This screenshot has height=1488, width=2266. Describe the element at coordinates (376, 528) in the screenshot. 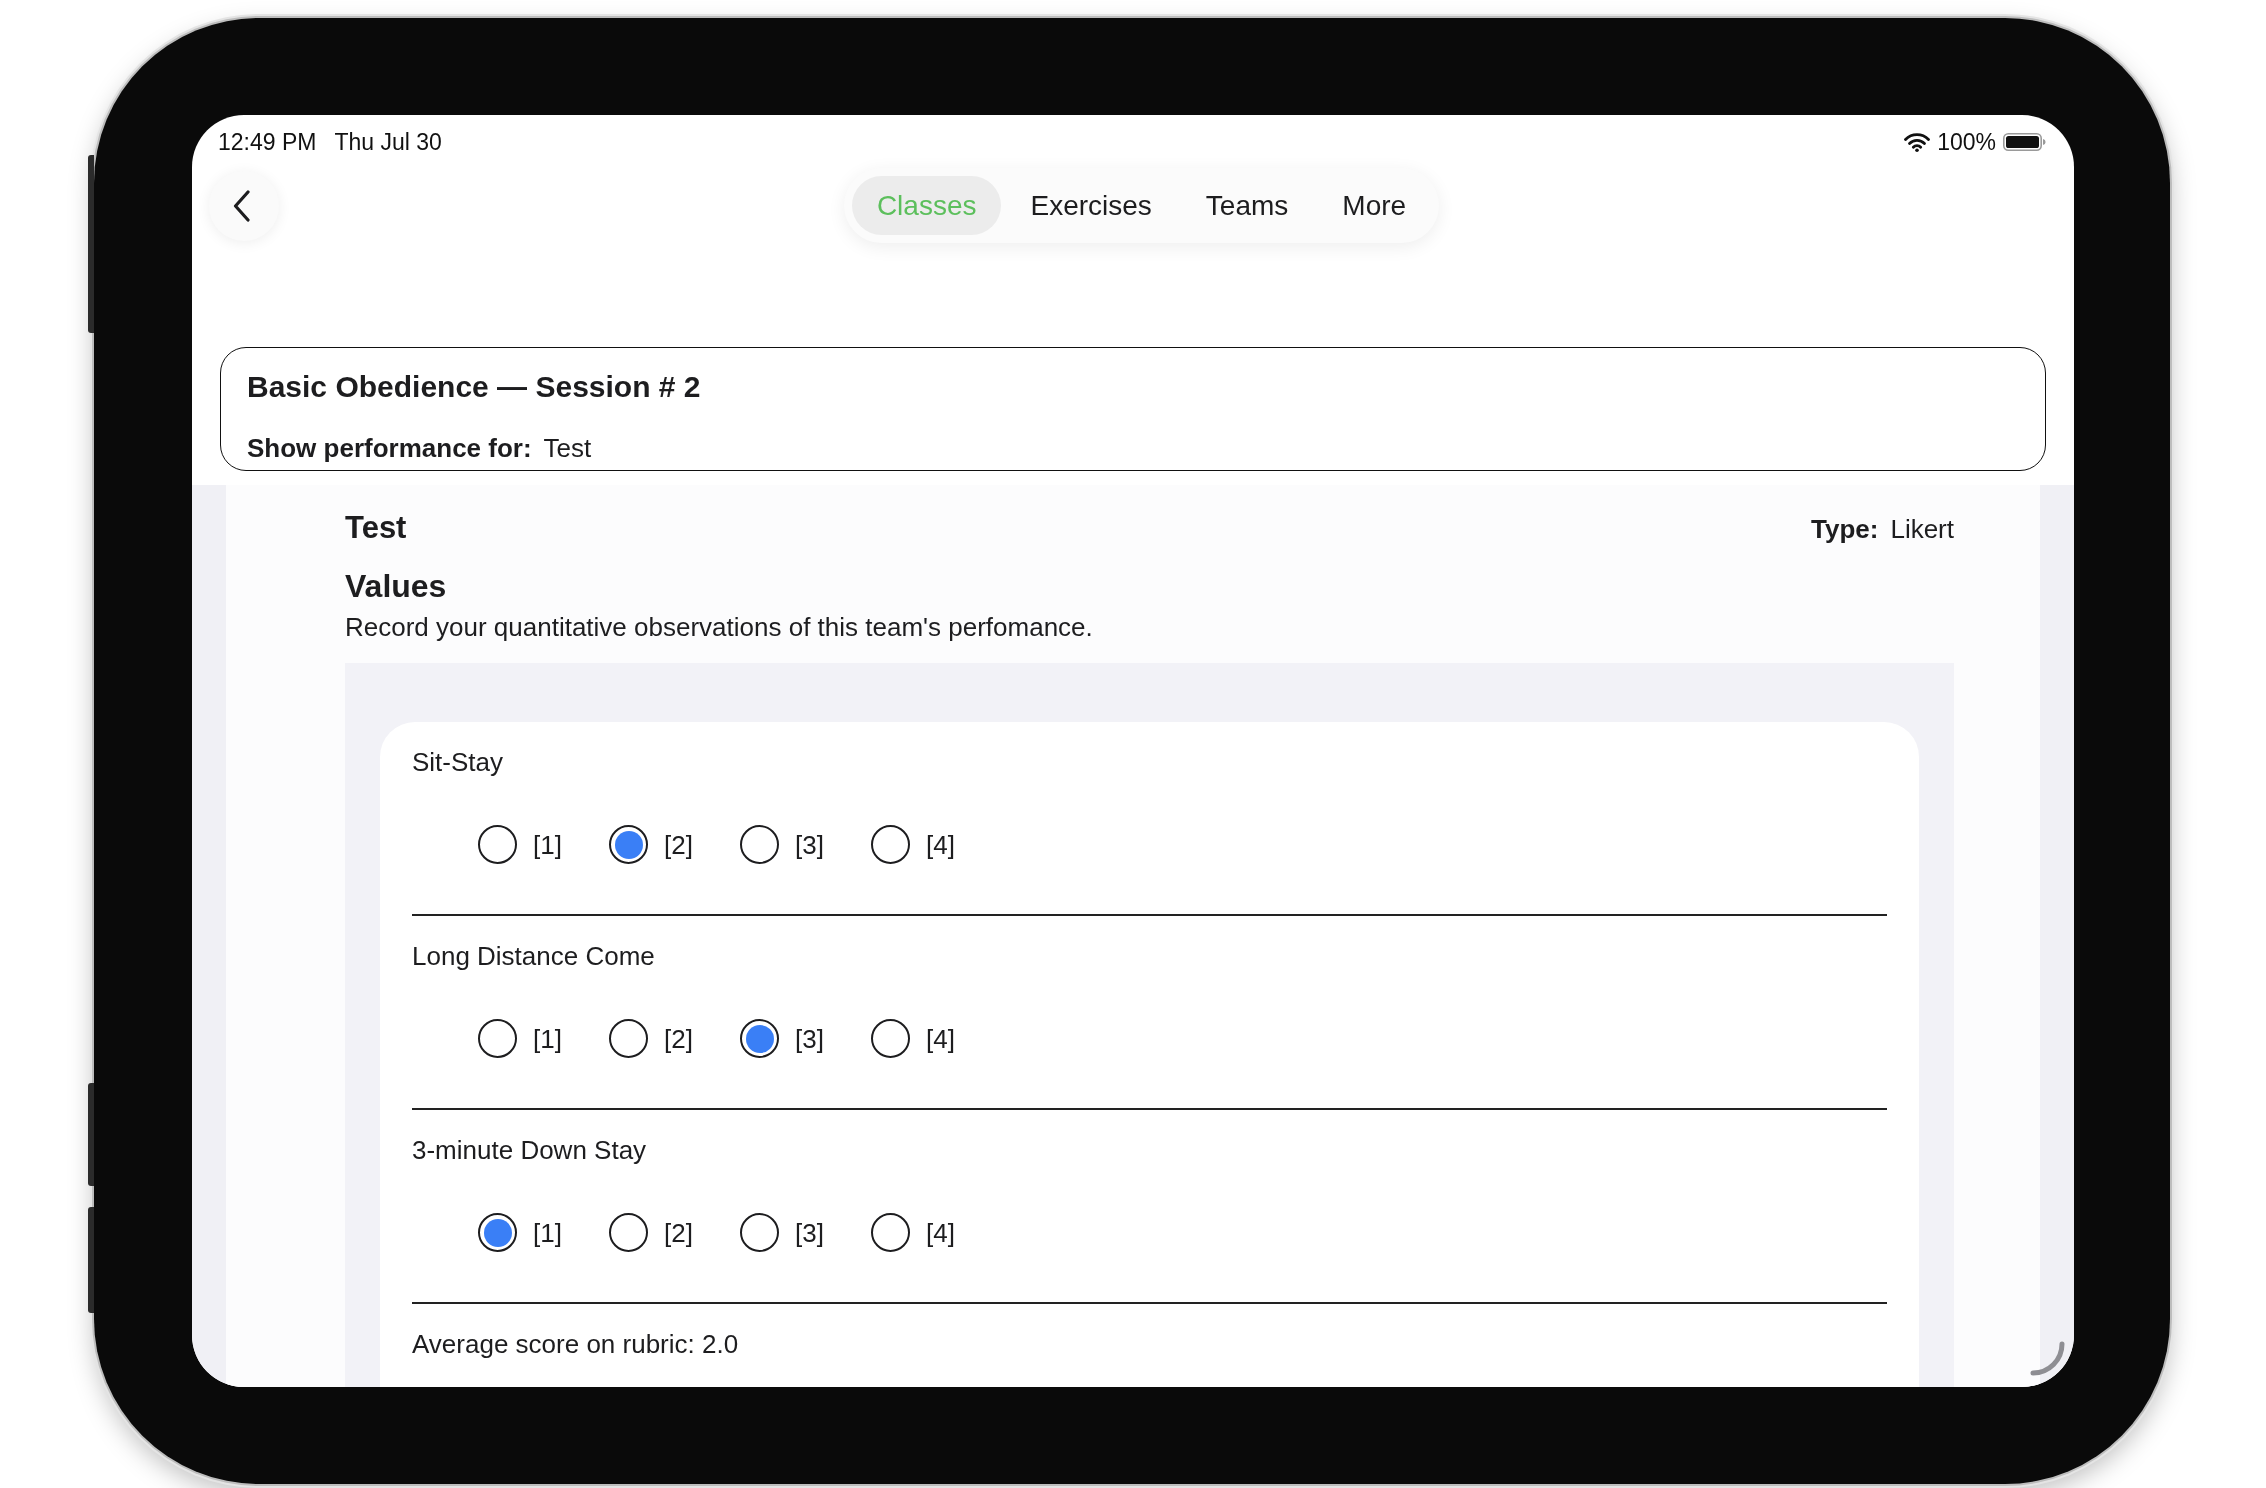

I see `assessment-name: Test` at that location.